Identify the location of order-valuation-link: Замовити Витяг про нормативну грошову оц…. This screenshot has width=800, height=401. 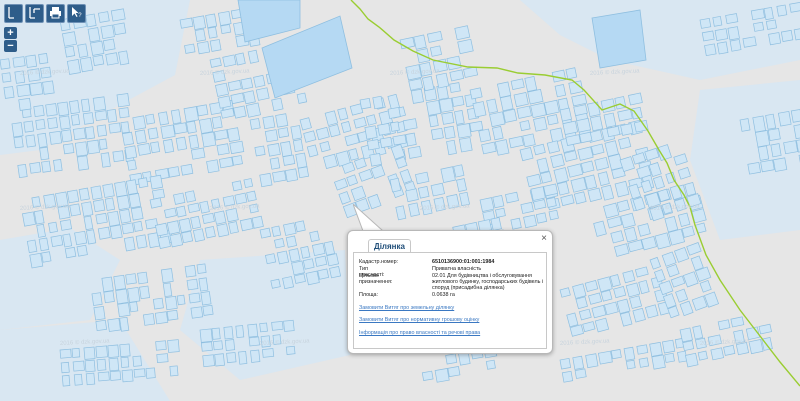
(419, 320).